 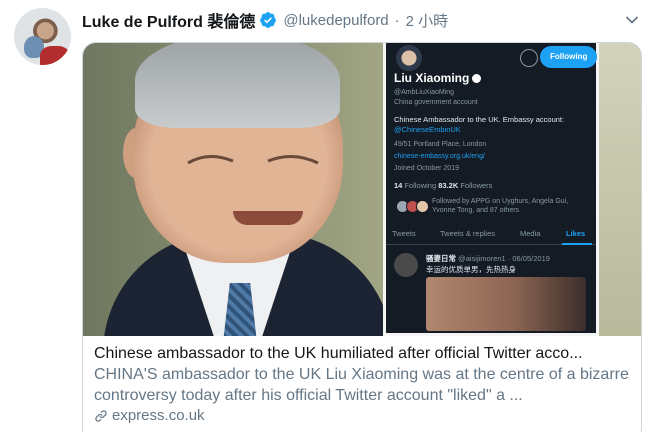 I want to click on following-button: Following, so click(x=569, y=57).